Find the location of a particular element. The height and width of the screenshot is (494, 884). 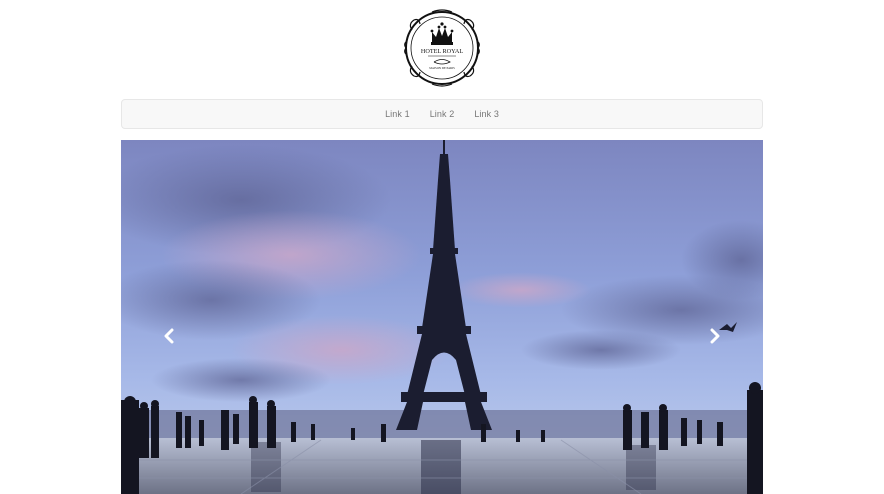

chevron-left-icon is located at coordinates (169, 336).